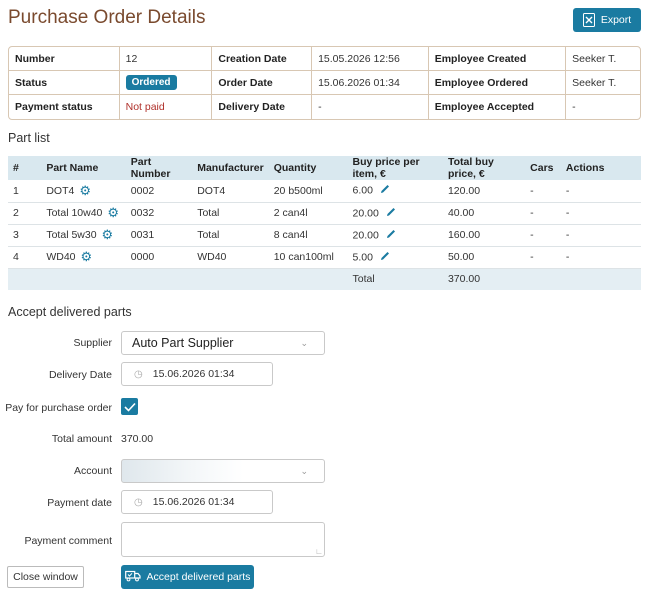 This screenshot has height=597, width=650. Describe the element at coordinates (80, 375) in the screenshot. I see `delivery-date-field-label: Delivery Date` at that location.